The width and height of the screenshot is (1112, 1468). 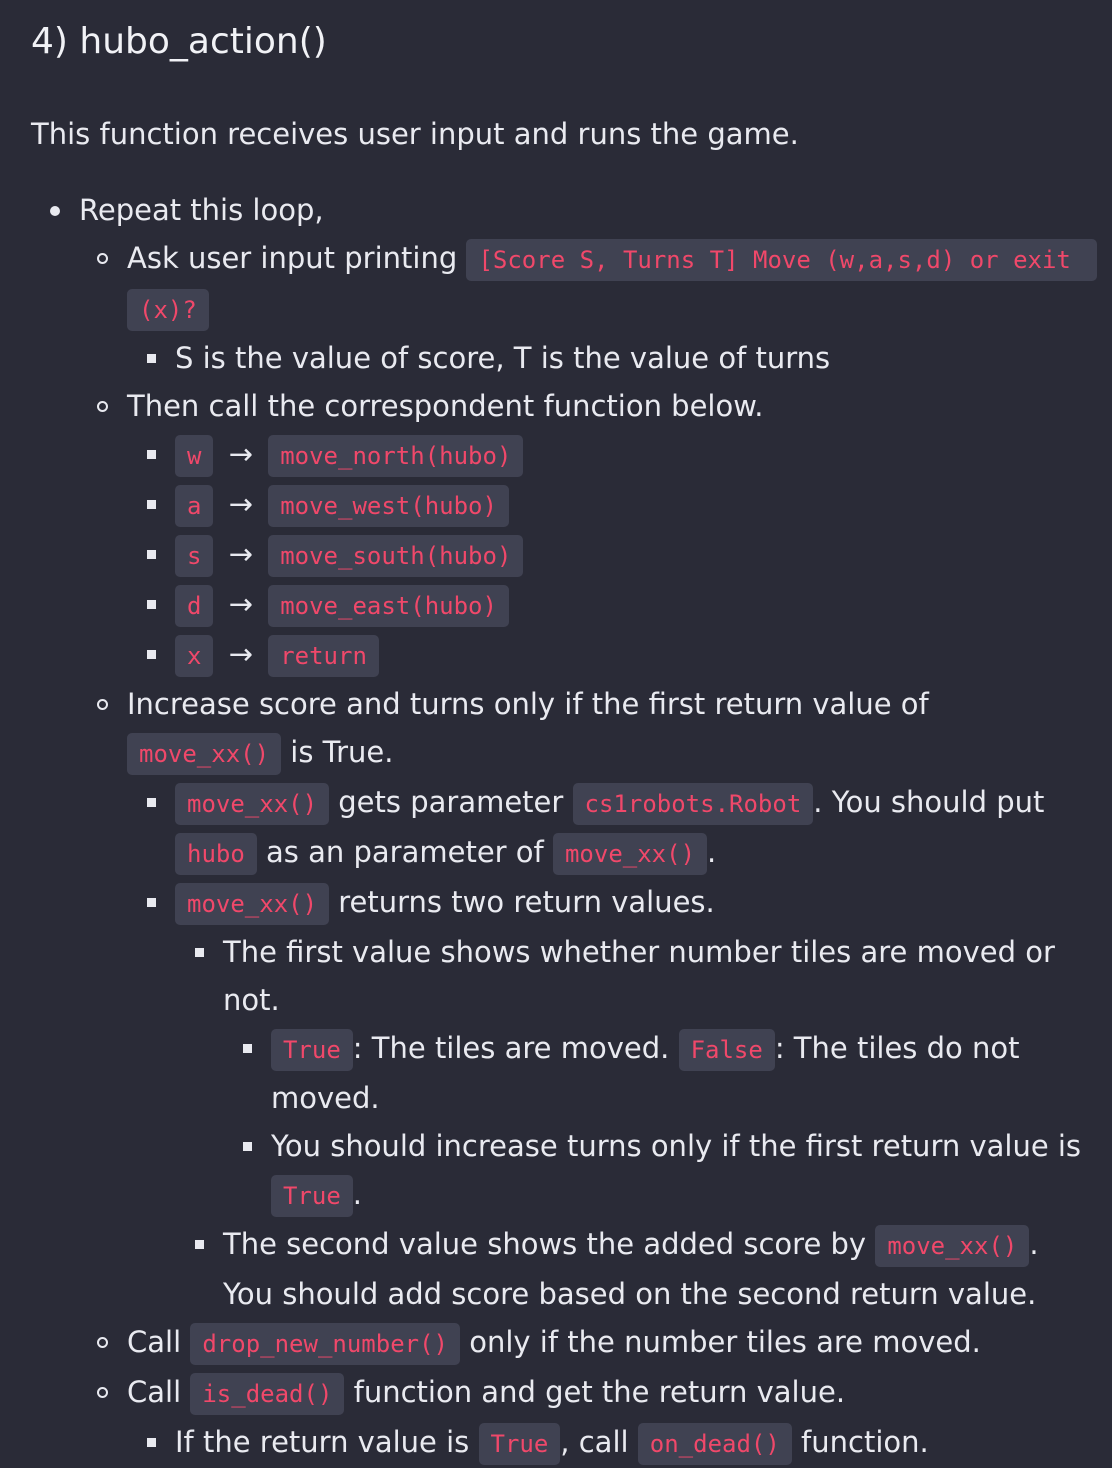 I want to click on returns-text: returns two return values., so click(x=522, y=902).